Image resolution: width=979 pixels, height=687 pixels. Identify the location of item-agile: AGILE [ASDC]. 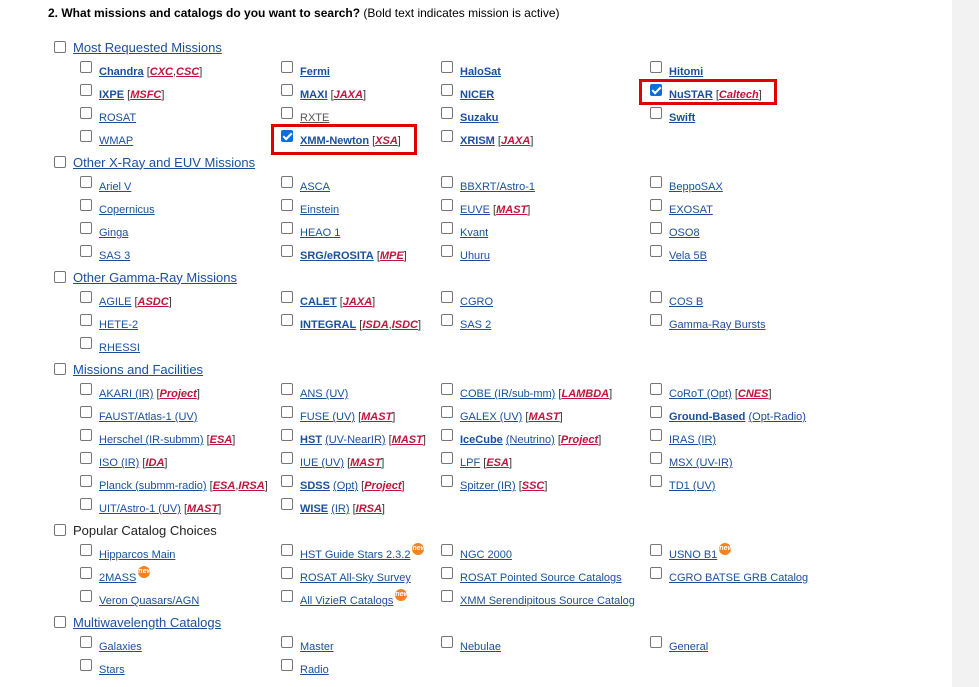
(126, 299).